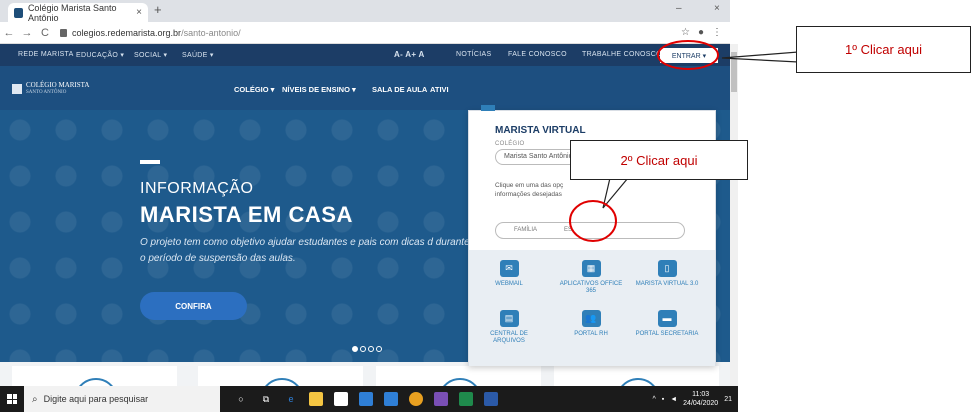 The width and height of the screenshot is (974, 412). What do you see at coordinates (439, 89) in the screenshot?
I see `mainnav-atividades: ATIVI` at bounding box center [439, 89].